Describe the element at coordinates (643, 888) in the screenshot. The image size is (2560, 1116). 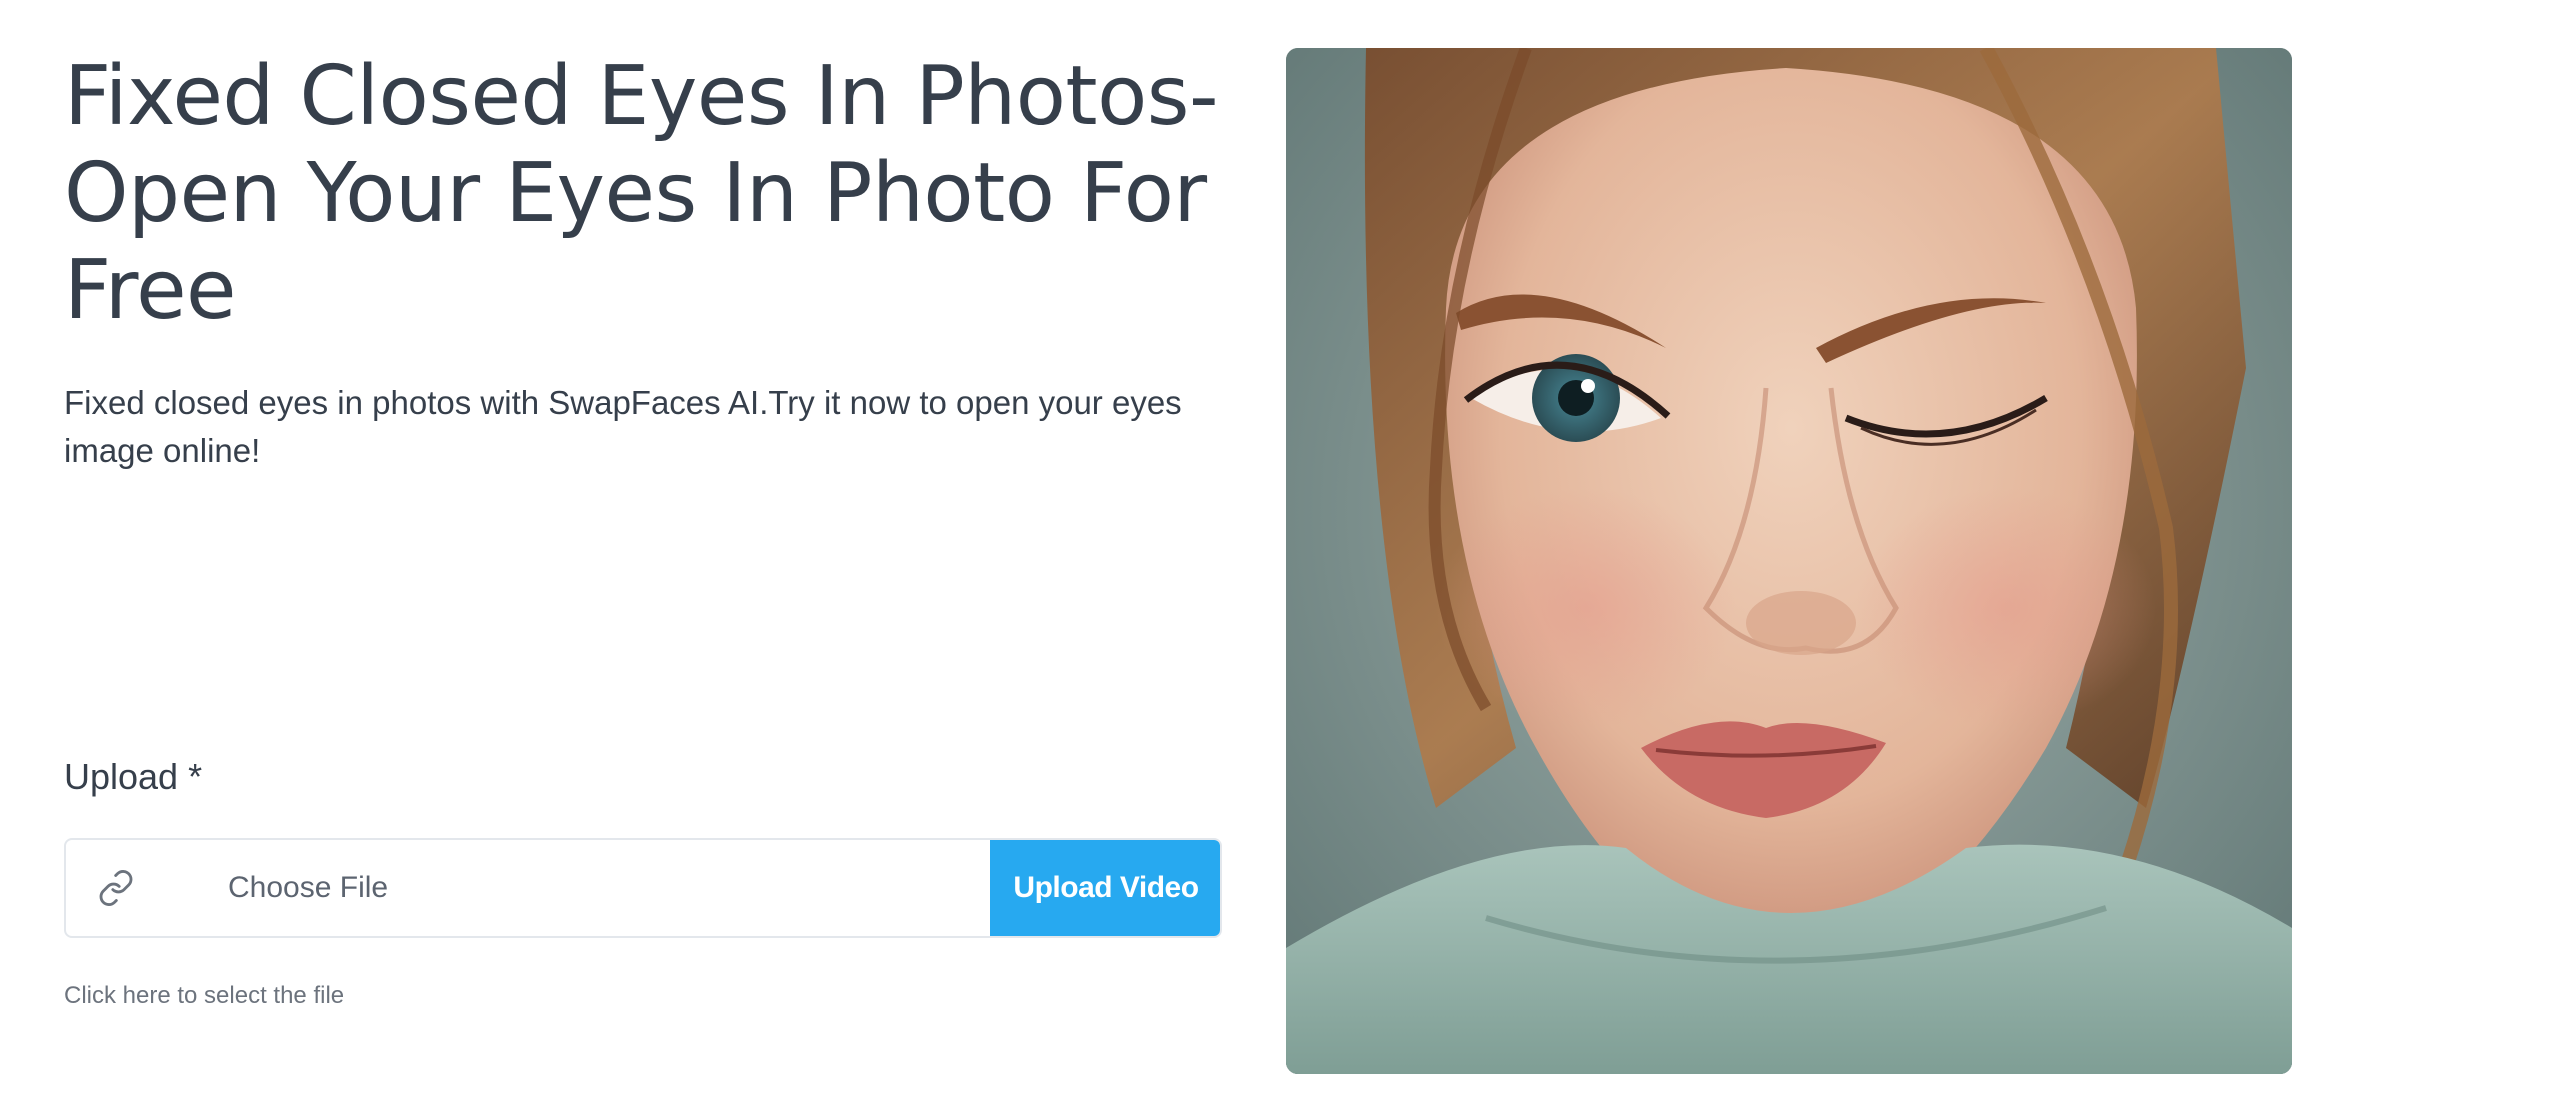
I see `file-upload-field: Choose File Upload Video` at that location.